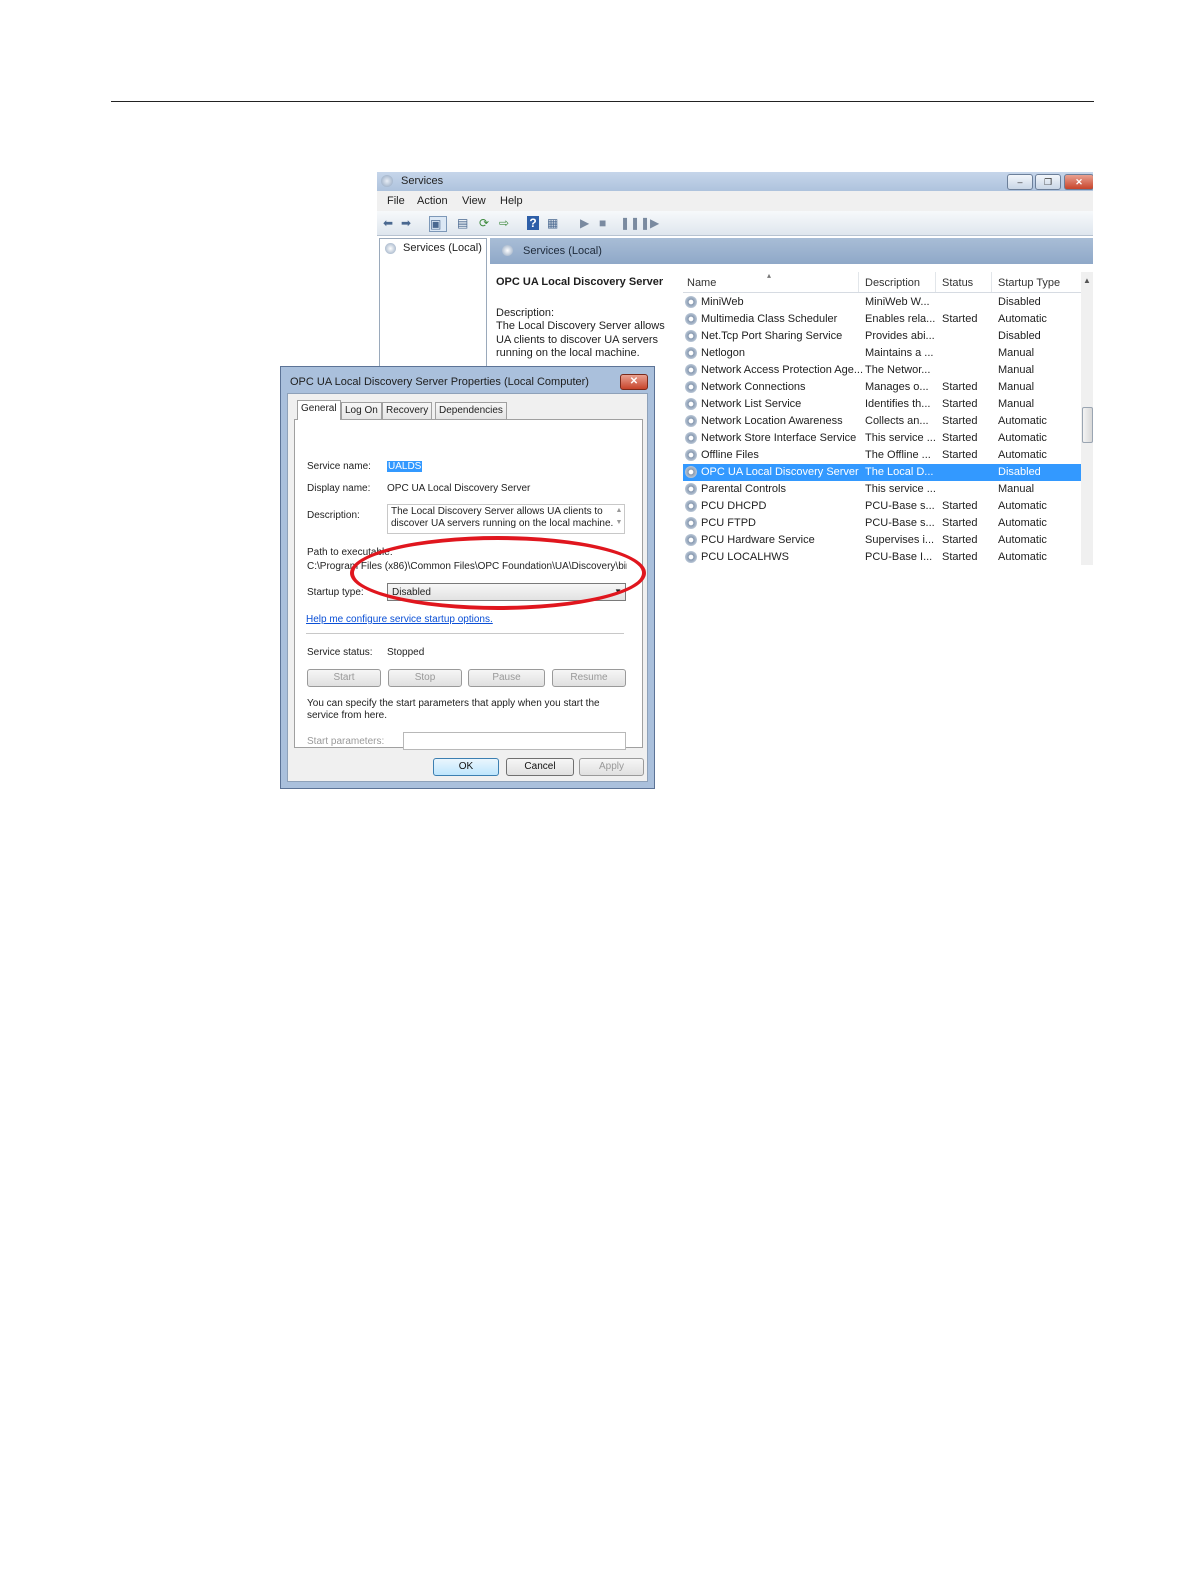 Image resolution: width=1191 pixels, height=1587 pixels. What do you see at coordinates (511, 201) in the screenshot?
I see `menu-help: Help` at bounding box center [511, 201].